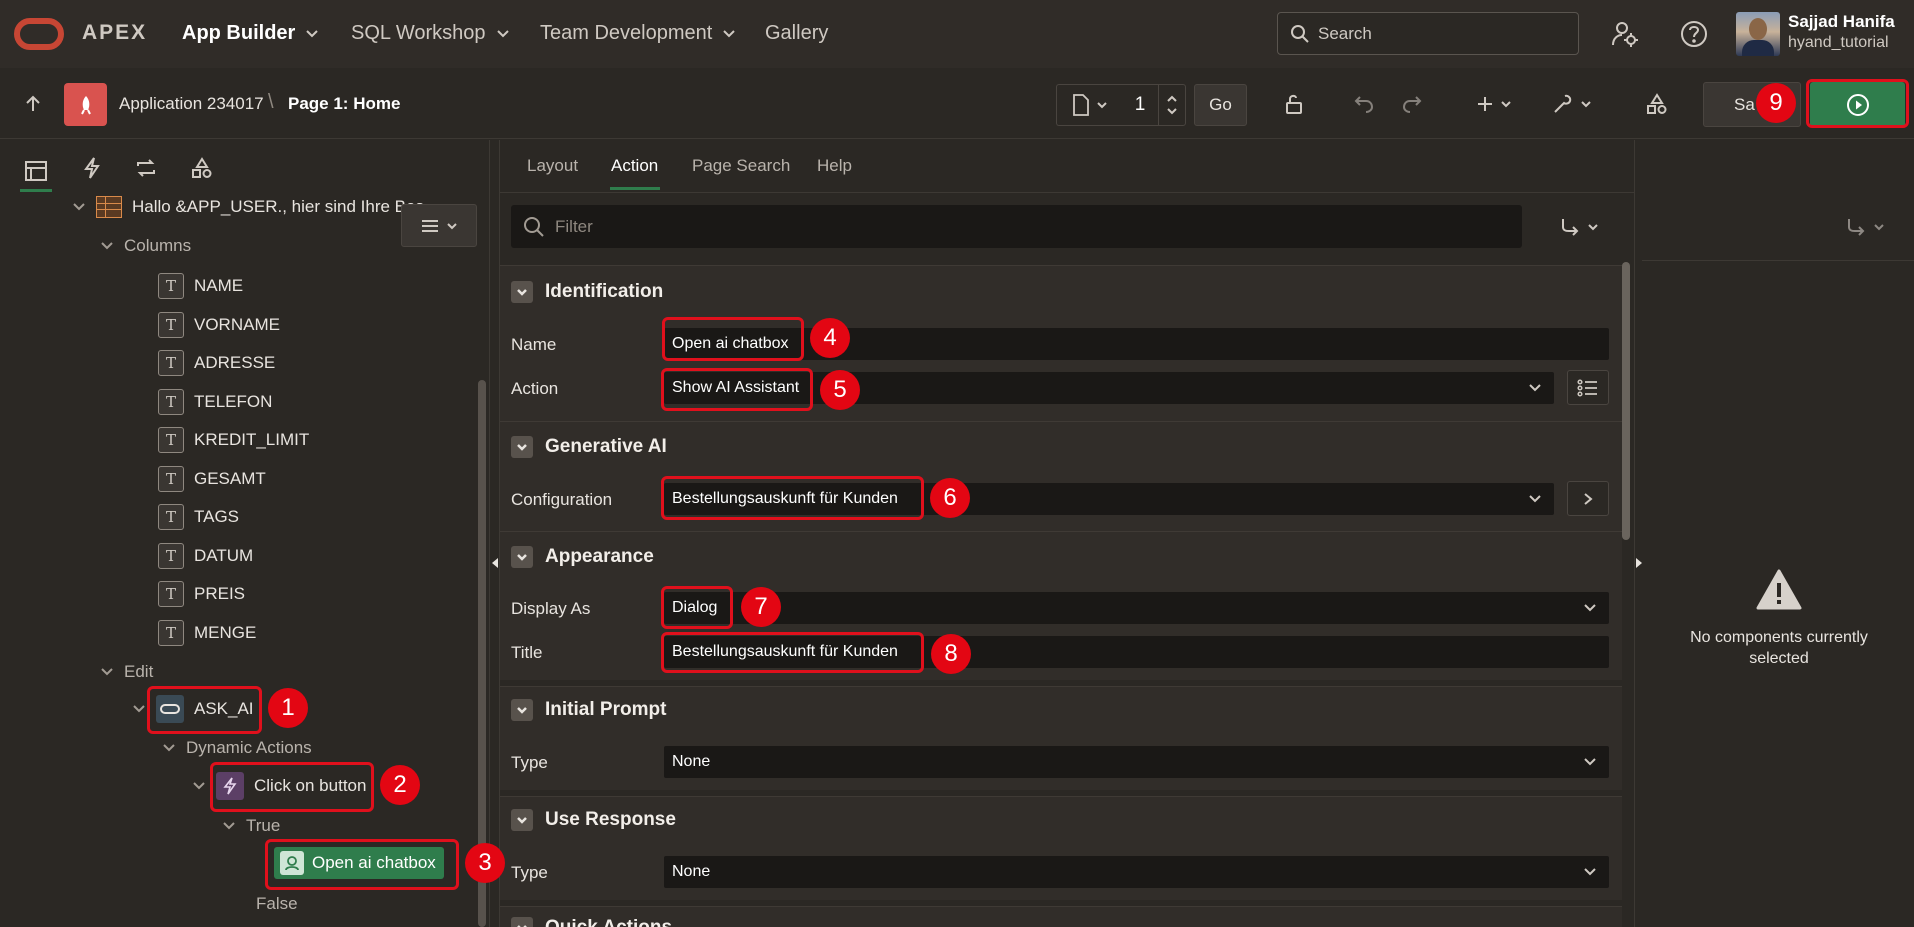 The height and width of the screenshot is (927, 1914). I want to click on shared-components-icon, so click(1657, 104).